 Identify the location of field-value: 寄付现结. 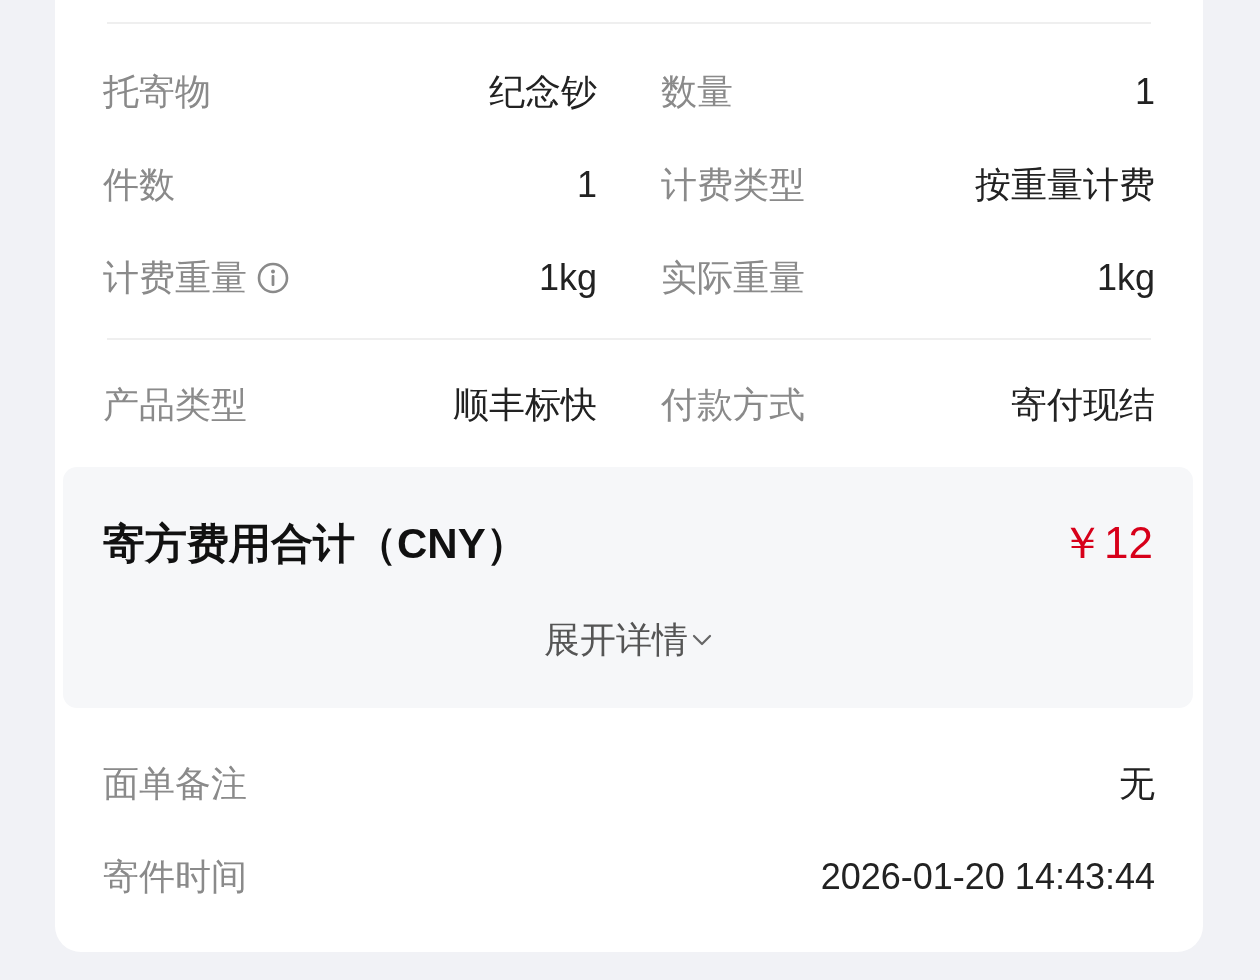
(1083, 404).